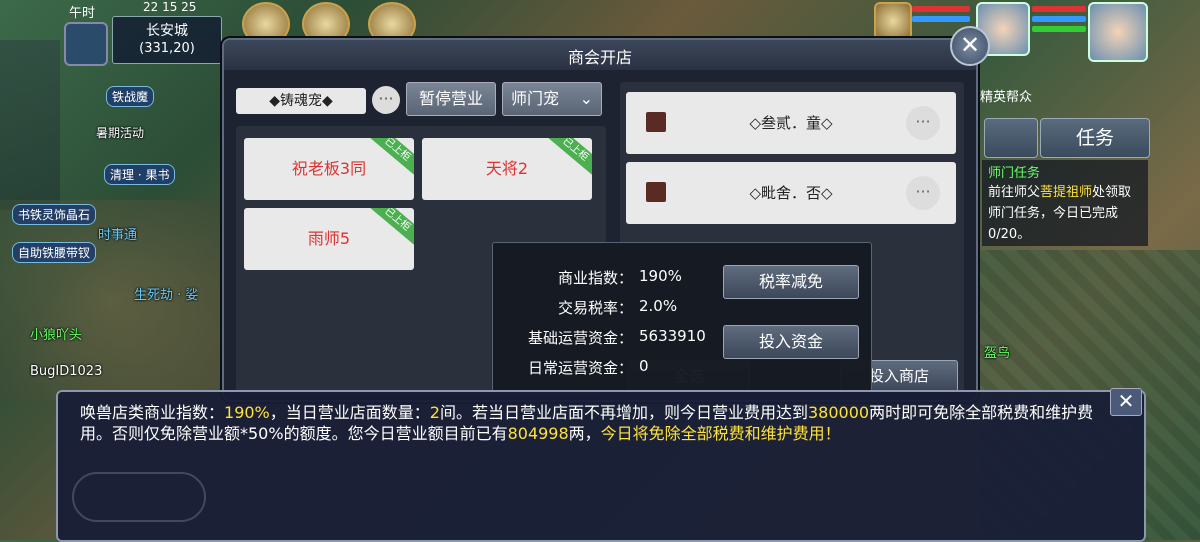  What do you see at coordinates (1011, 138) in the screenshot?
I see `timer-icon` at bounding box center [1011, 138].